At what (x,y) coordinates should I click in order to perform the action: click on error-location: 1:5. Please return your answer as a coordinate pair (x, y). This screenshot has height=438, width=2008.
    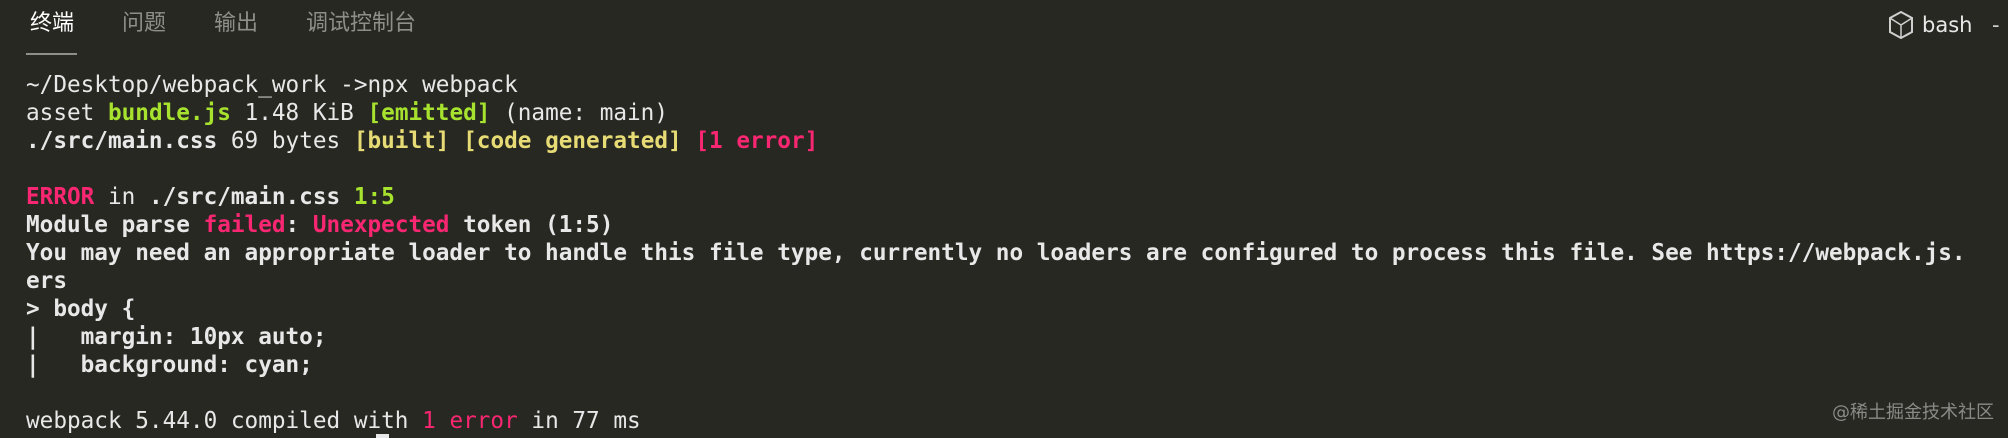
    Looking at the image, I should click on (374, 197).